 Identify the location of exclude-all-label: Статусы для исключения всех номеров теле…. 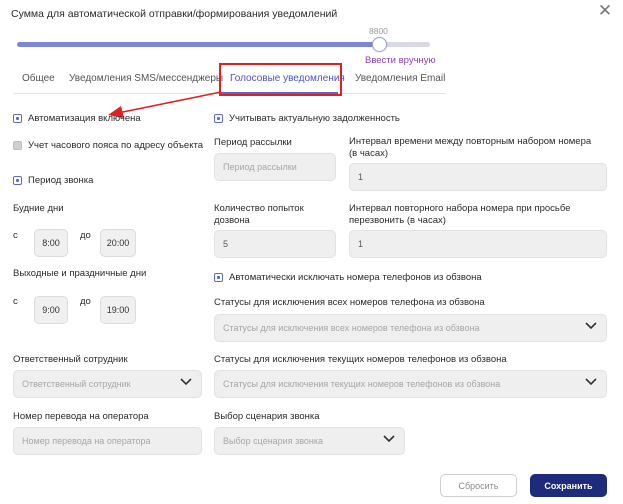
(349, 302).